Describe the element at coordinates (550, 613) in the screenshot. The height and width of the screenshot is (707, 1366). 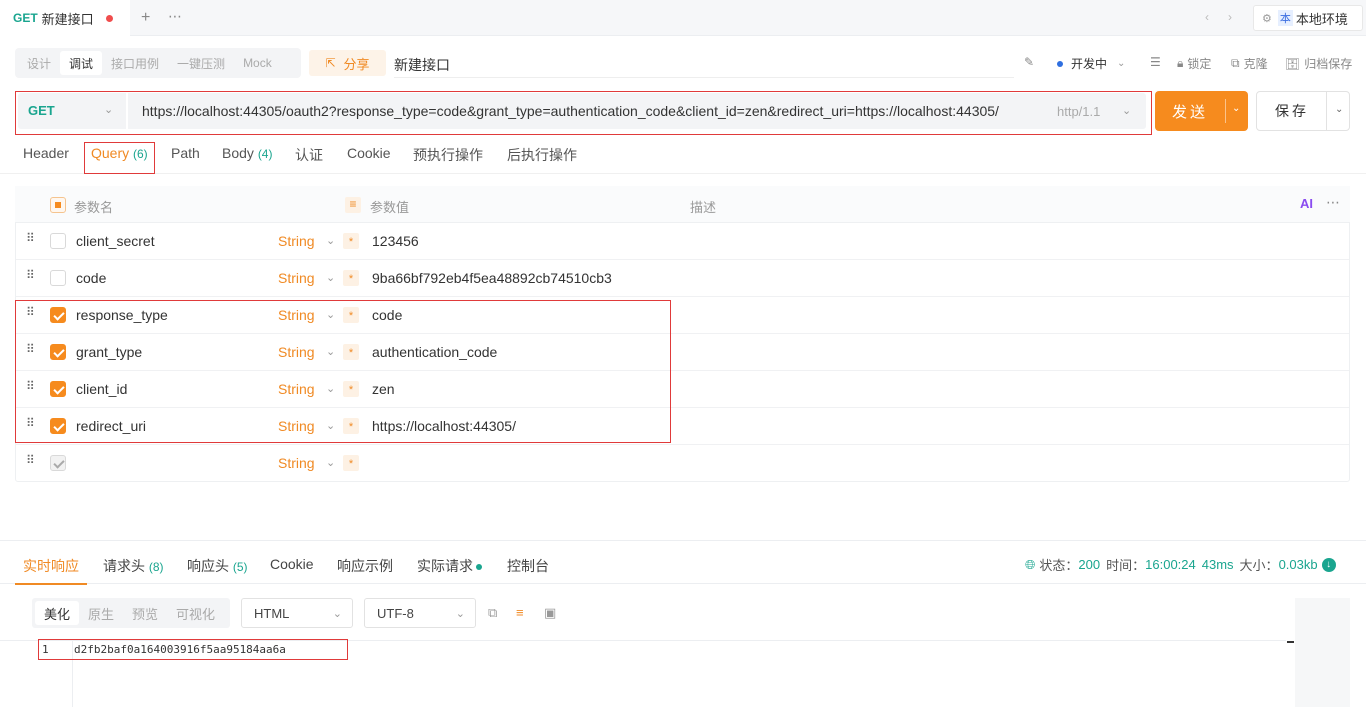
I see `save-file-icon: ▣` at that location.